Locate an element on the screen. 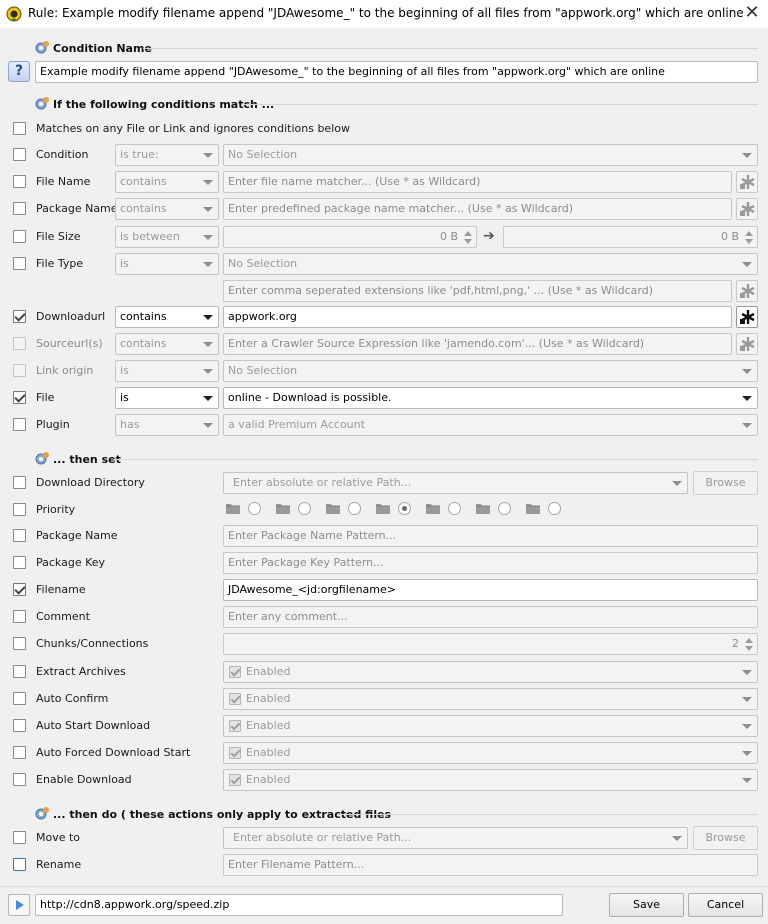  enable-download-select: Enabled is located at coordinates (490, 780).